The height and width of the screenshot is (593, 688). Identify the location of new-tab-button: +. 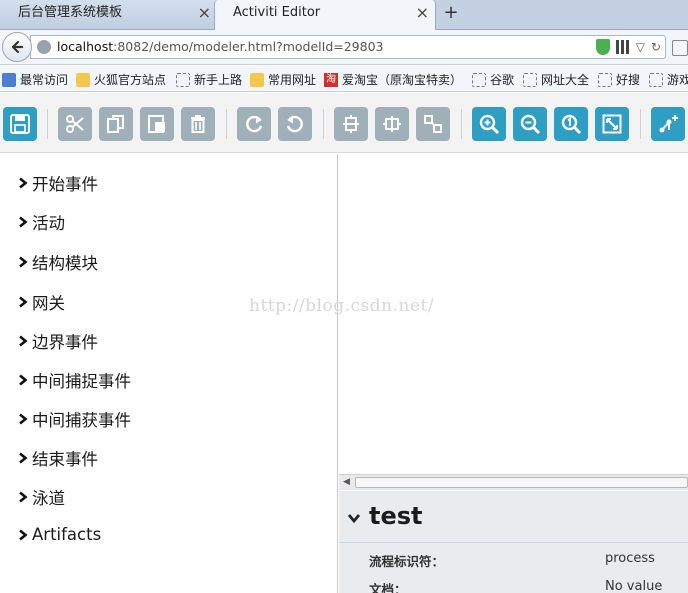
(451, 13).